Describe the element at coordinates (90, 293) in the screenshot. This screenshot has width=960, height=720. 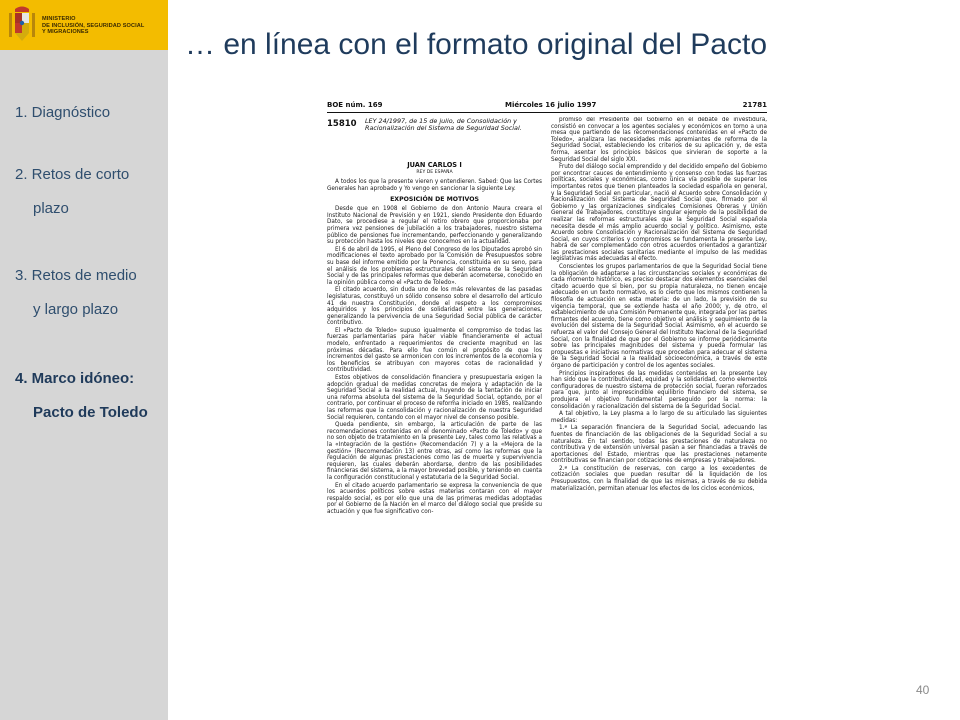
I see `nav-item-retos-medio-largo-plazo: 3. Retos de medio y largo plazo` at that location.